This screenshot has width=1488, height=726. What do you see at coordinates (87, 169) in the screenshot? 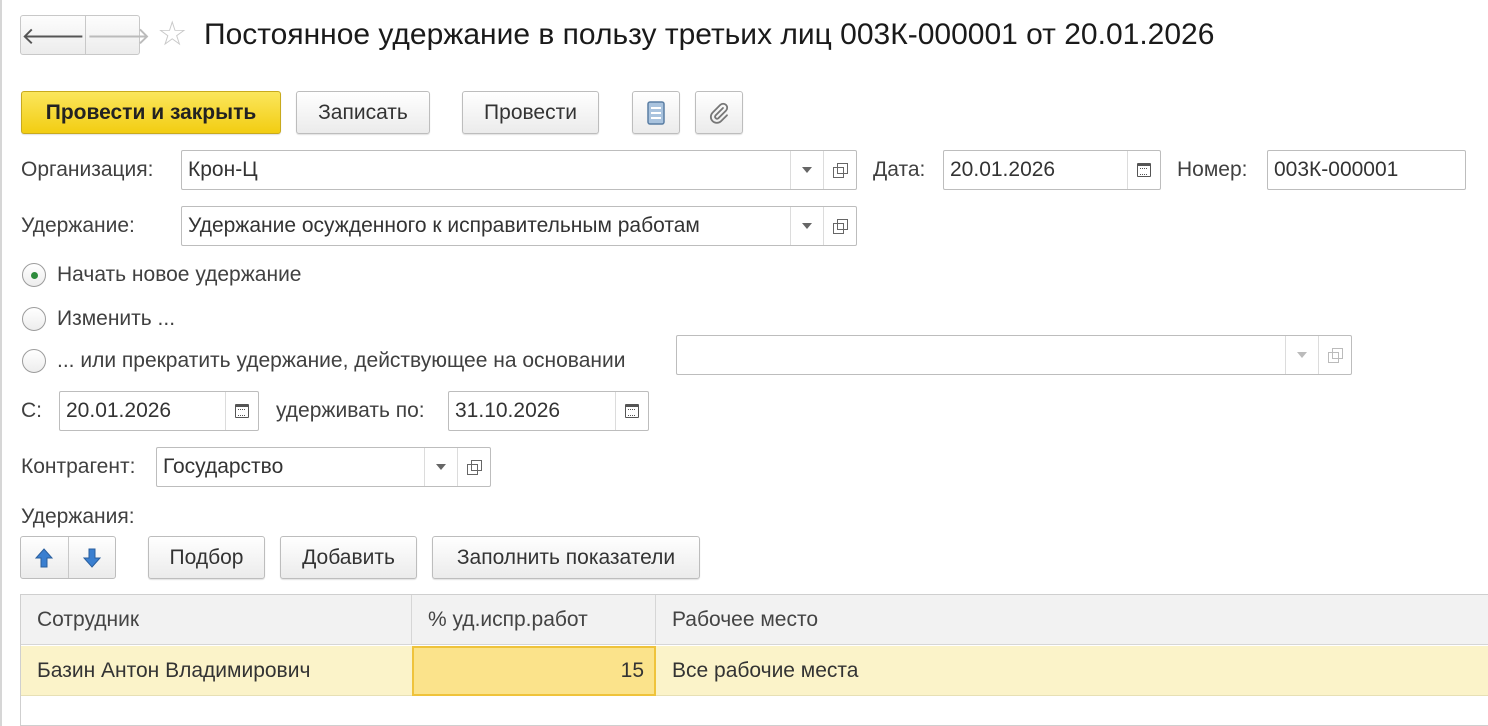
I see `organization-label: Организация:` at bounding box center [87, 169].